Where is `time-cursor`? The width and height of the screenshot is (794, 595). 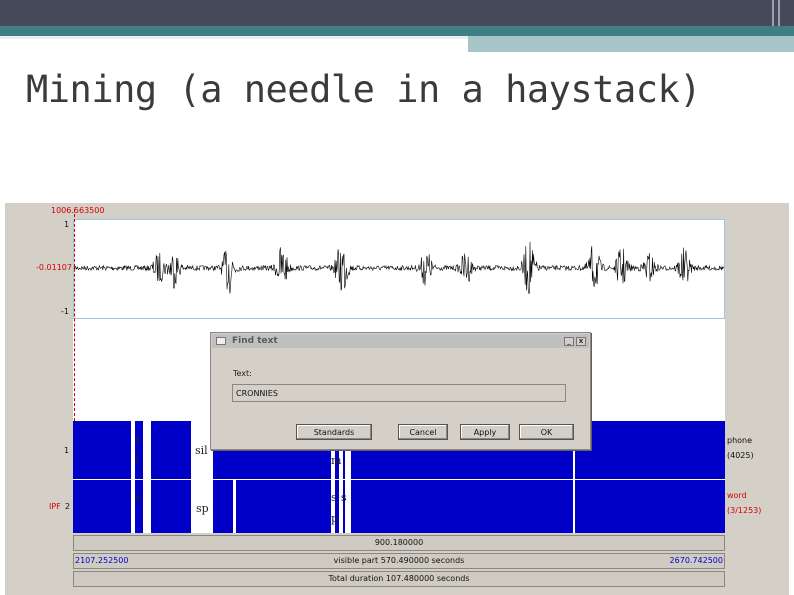 time-cursor is located at coordinates (74, 315).